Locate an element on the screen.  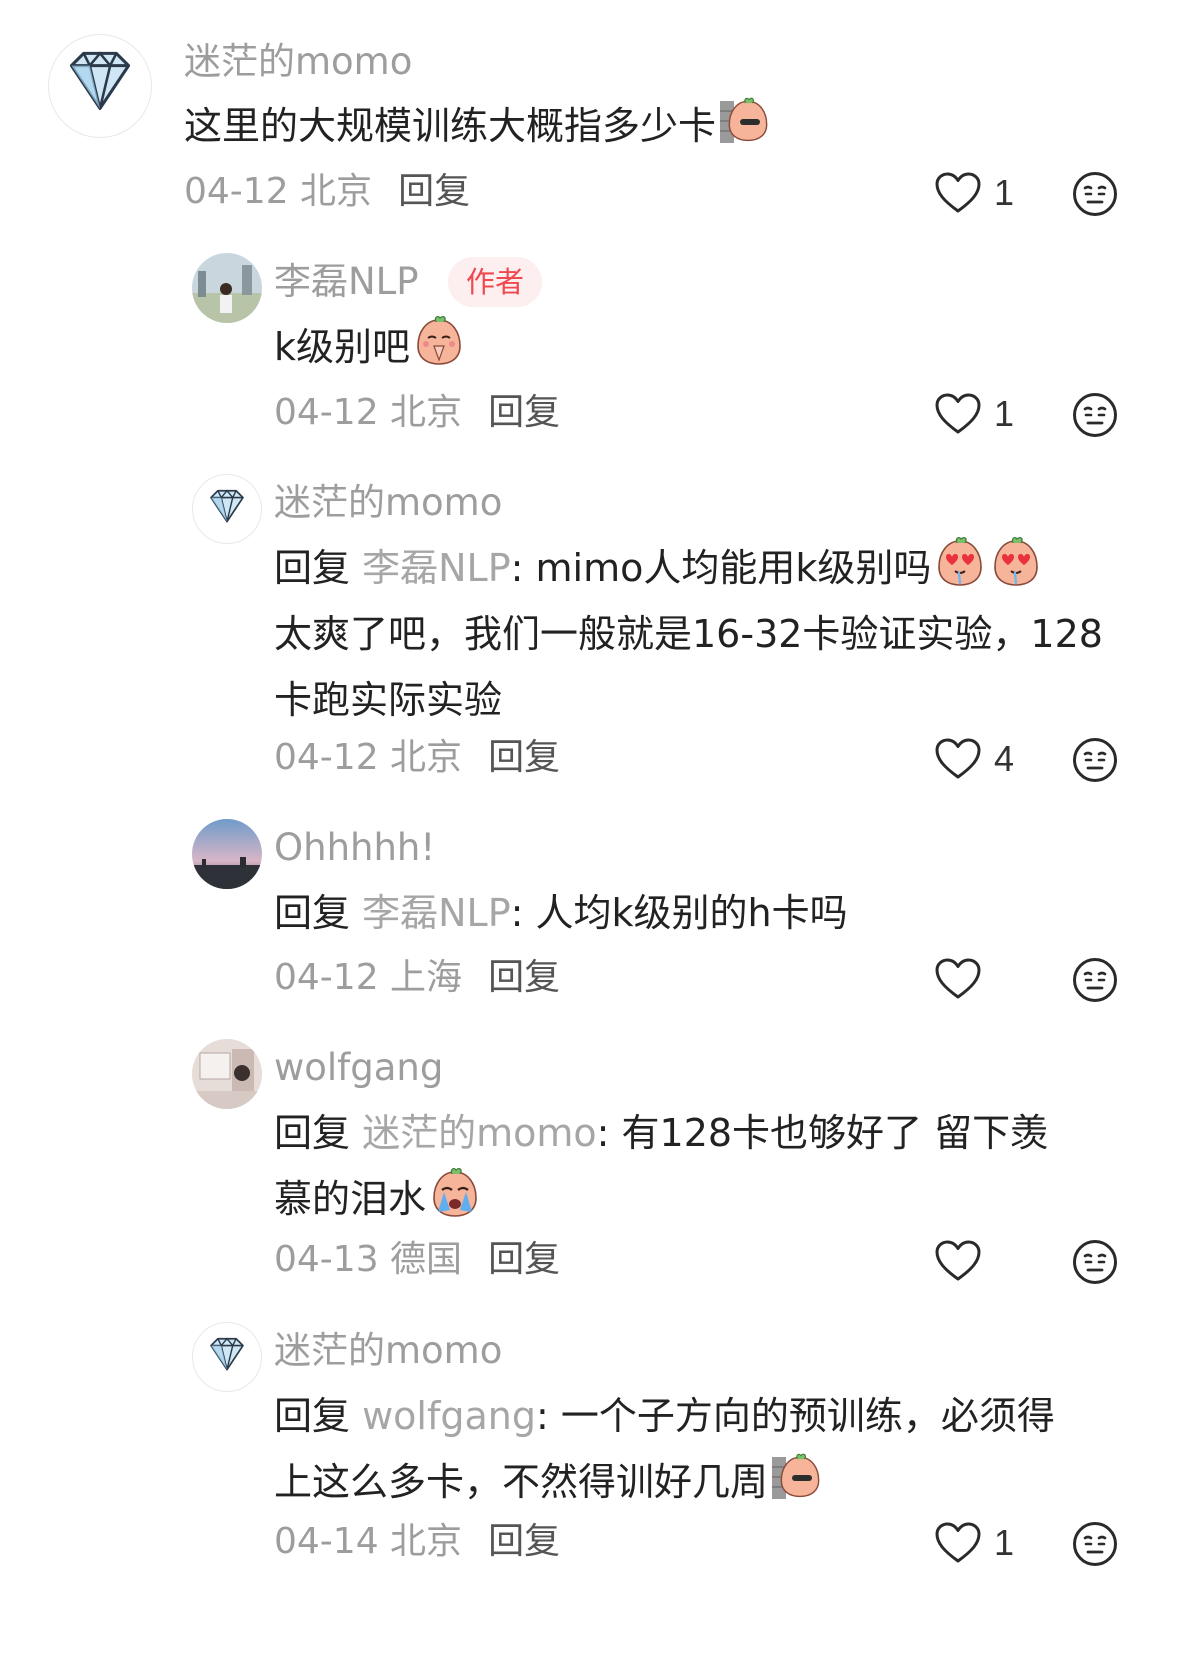
comment-text: : 人均k级别的h卡吗 is located at coordinates (679, 913).